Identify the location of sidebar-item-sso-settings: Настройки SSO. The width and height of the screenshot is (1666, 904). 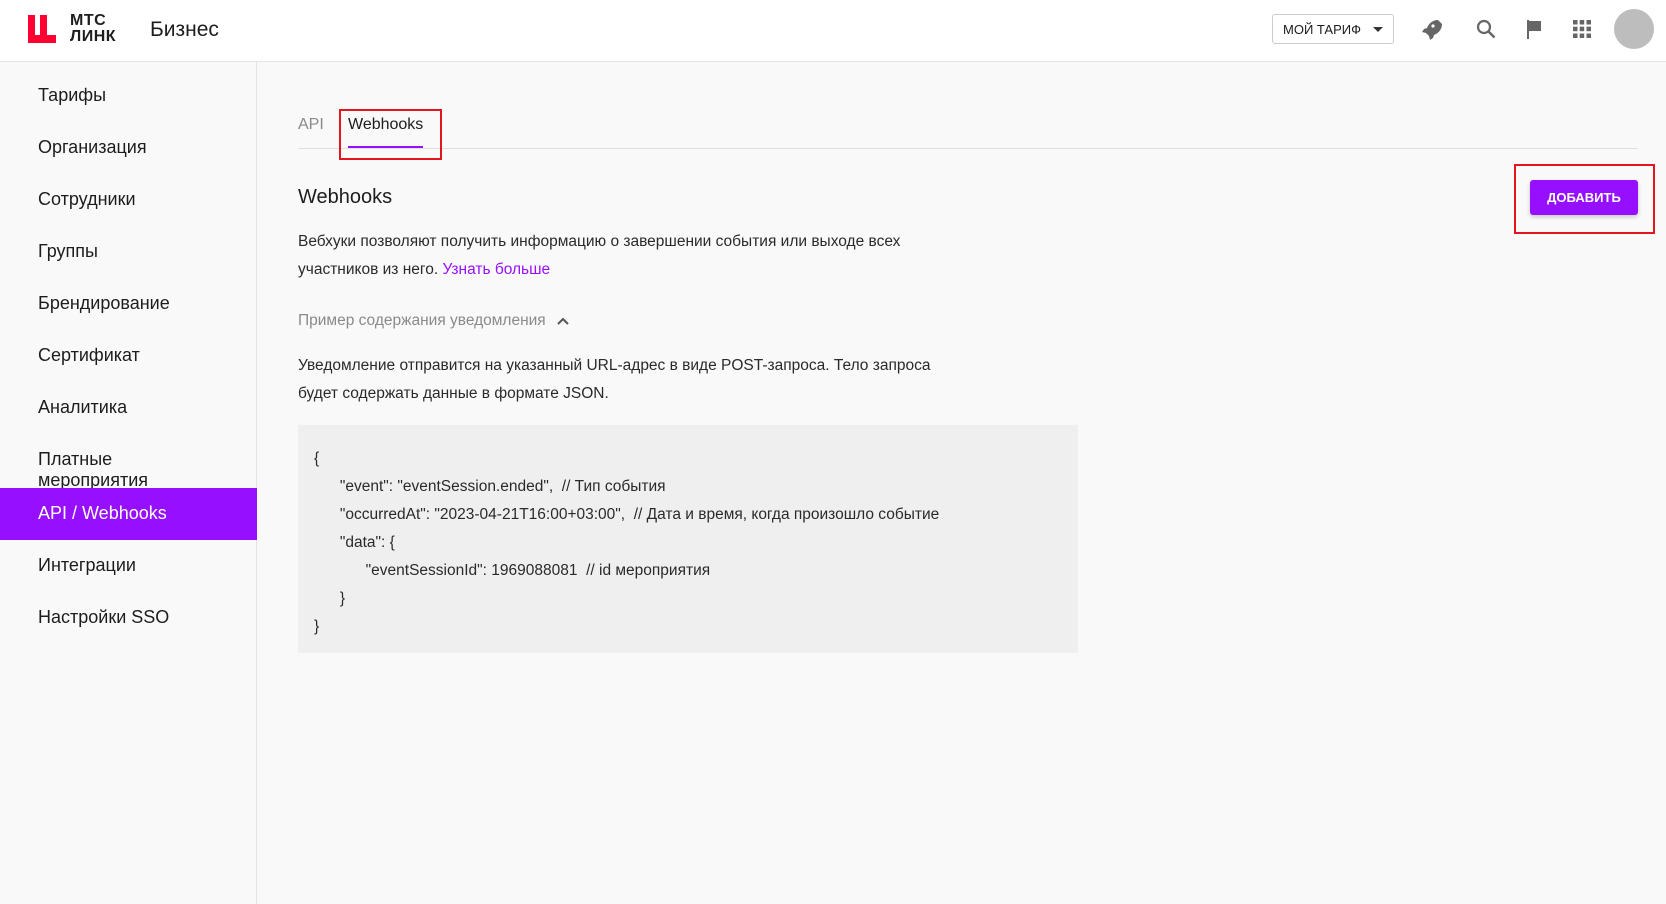
(128, 618).